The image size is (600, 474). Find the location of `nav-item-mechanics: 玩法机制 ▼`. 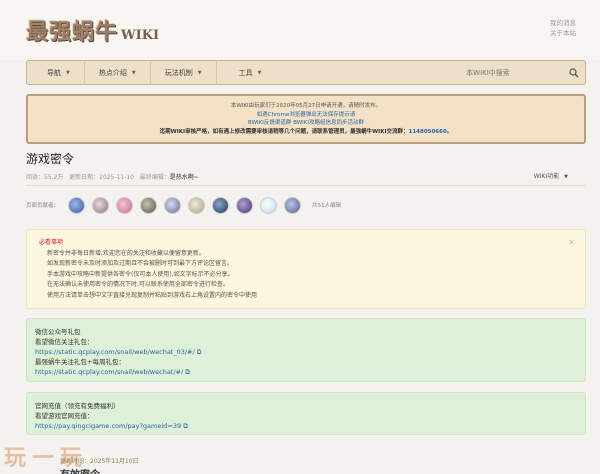

nav-item-mechanics: 玩法机制 ▼ is located at coordinates (184, 72).